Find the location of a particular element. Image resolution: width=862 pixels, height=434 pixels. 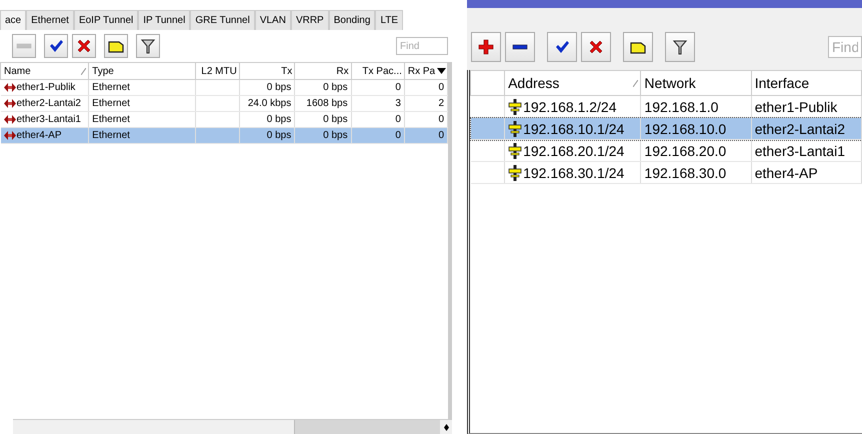

table-cell: 192.168.1.0 is located at coordinates (681, 106).